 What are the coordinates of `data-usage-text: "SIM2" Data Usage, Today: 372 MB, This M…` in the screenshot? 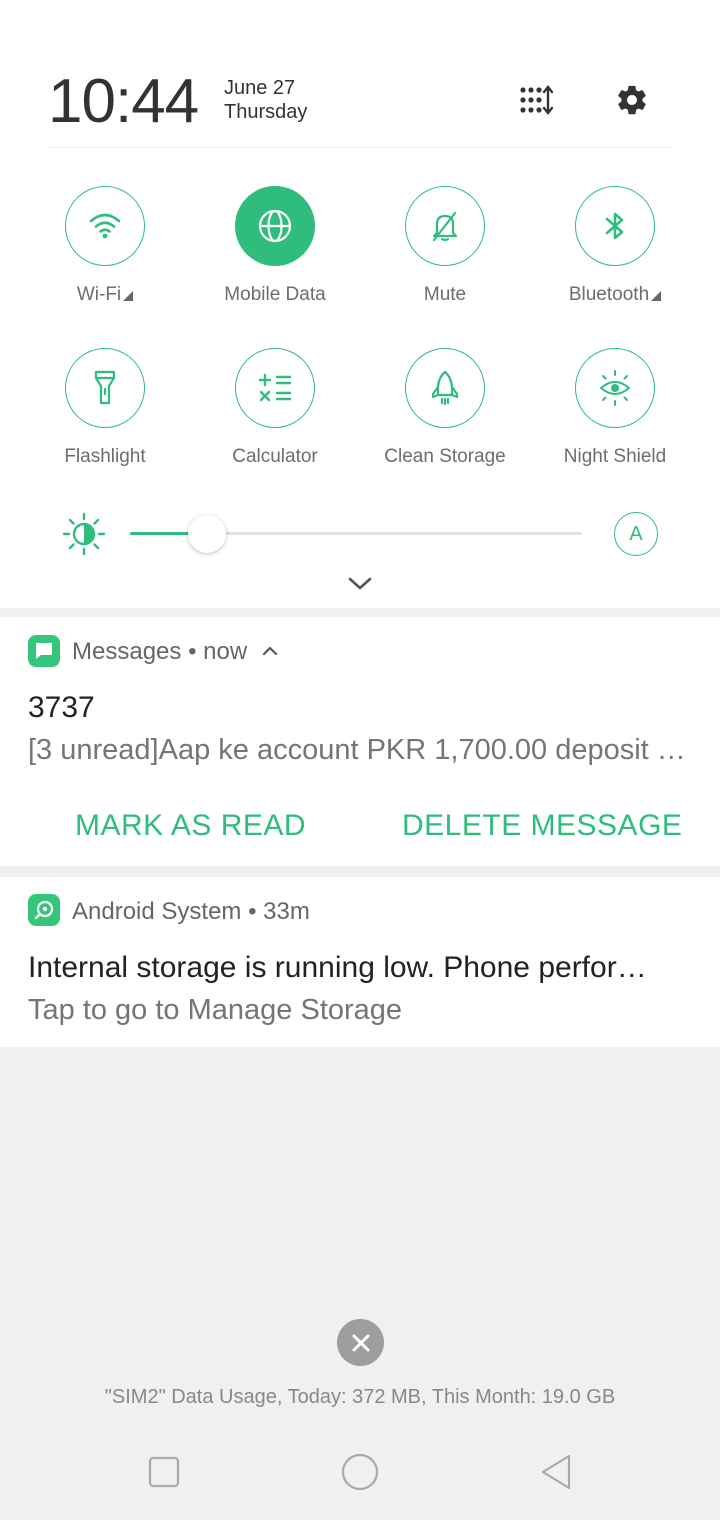 It's located at (360, 1397).